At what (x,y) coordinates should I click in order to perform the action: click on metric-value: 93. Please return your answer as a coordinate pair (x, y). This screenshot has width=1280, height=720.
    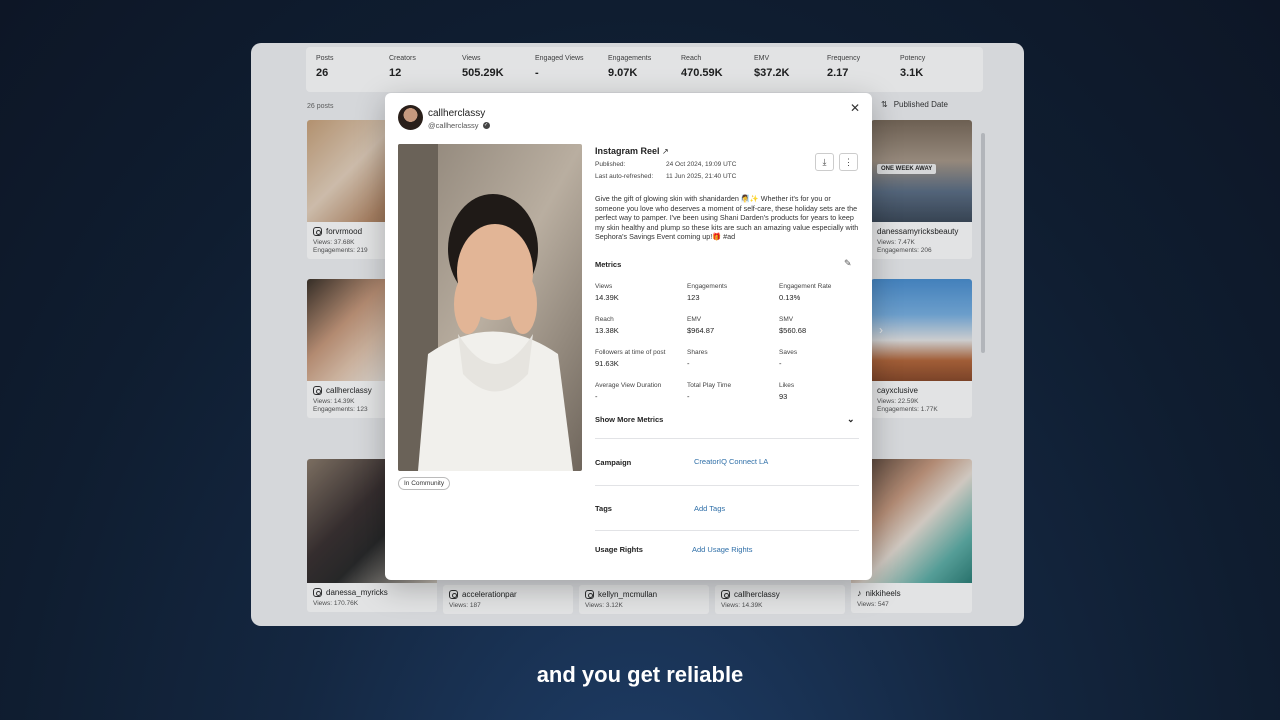
    Looking at the image, I should click on (783, 396).